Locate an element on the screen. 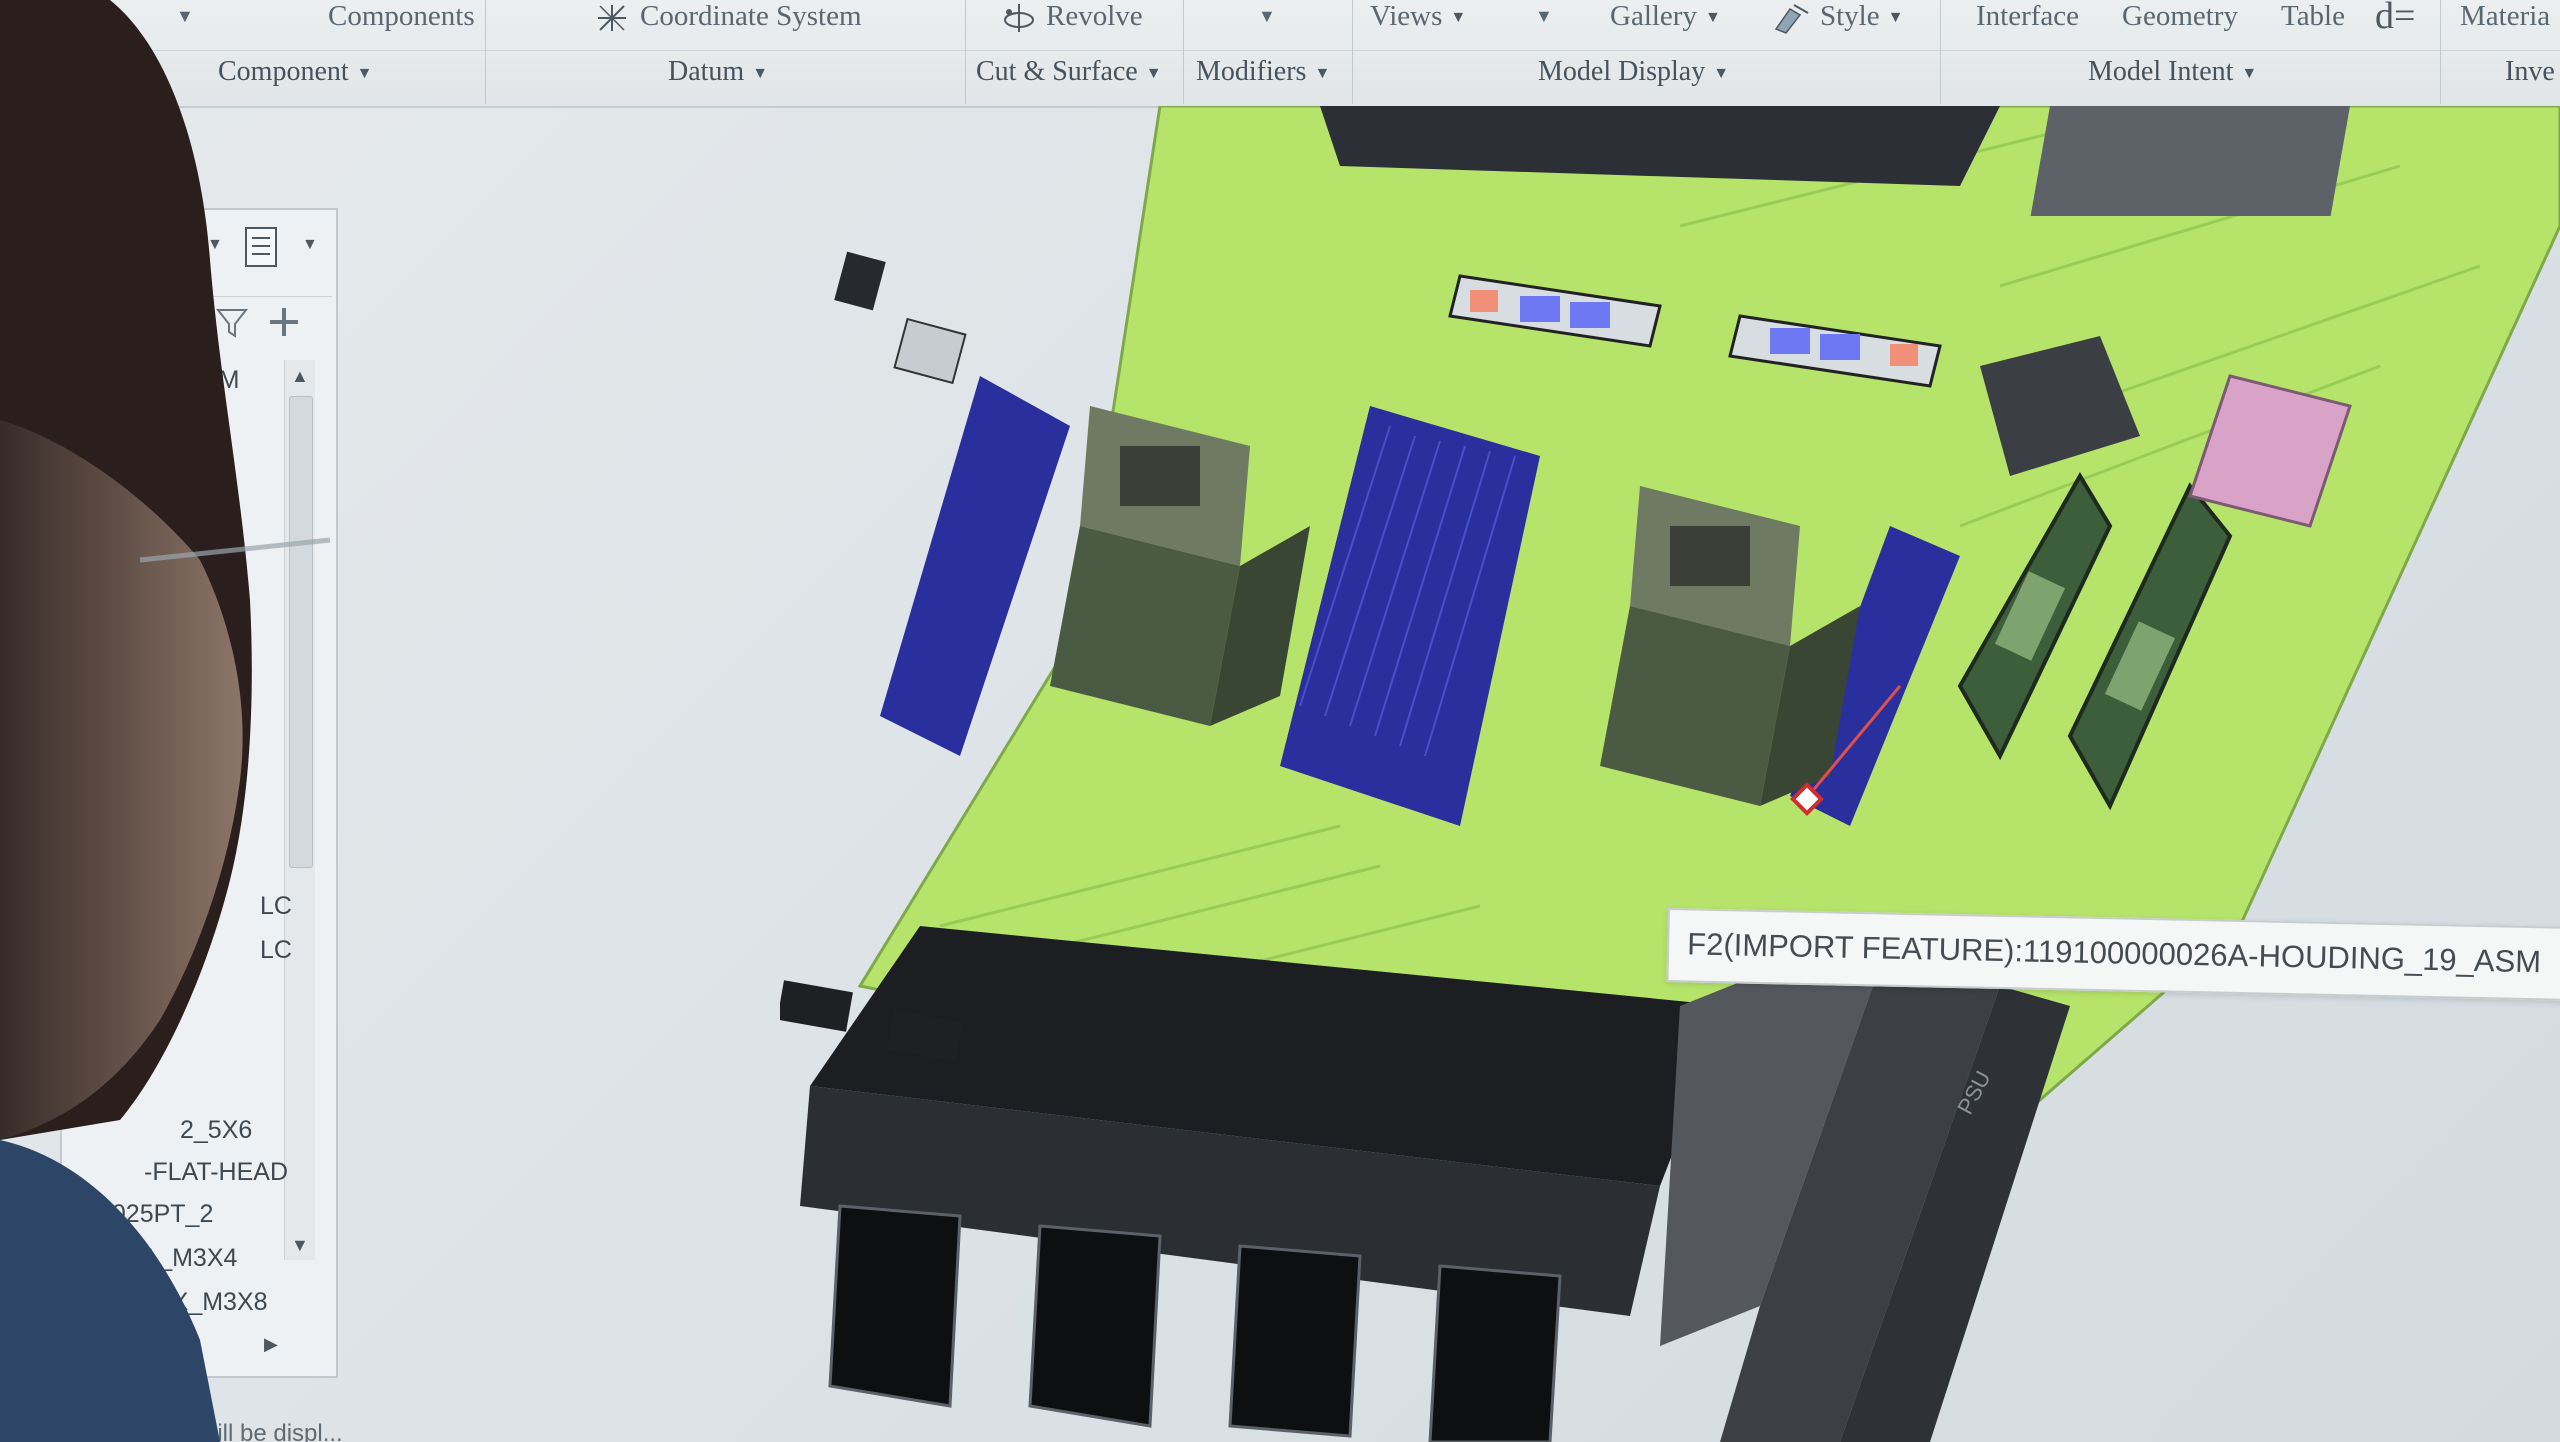 The width and height of the screenshot is (2560, 1442). tree-scrollbar: ▲ ▼ is located at coordinates (299, 810).